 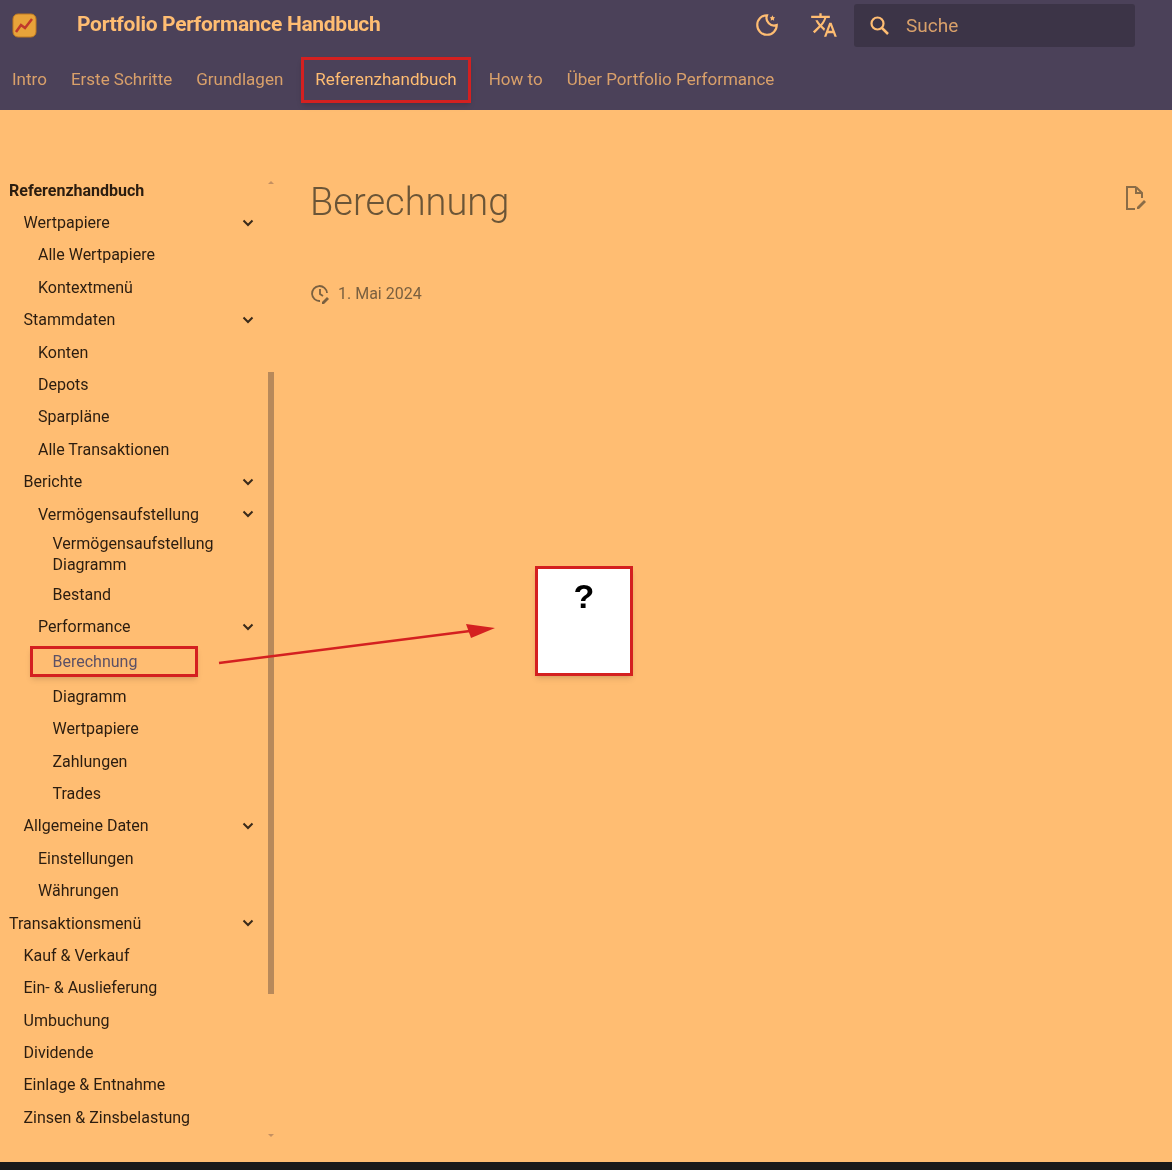 What do you see at coordinates (86, 826) in the screenshot?
I see `nav-group-item: Allgemeine Daten` at bounding box center [86, 826].